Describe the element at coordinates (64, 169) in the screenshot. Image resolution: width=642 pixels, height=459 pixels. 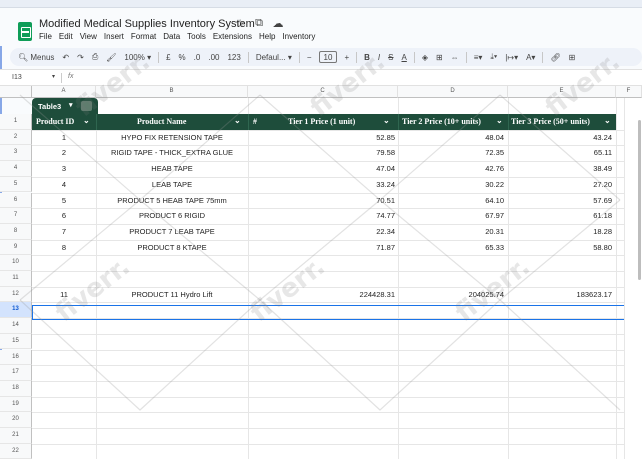
I see `cell-id: 3` at that location.